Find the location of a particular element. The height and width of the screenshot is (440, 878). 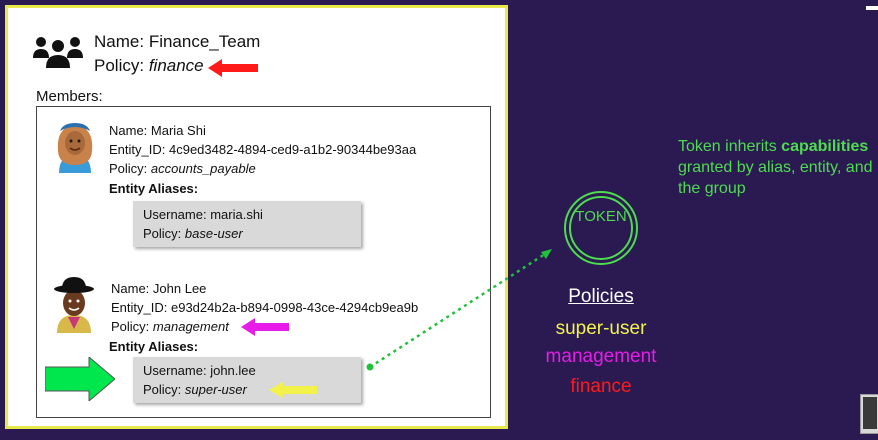

member-policy: Policy: accounts_payable is located at coordinates (182, 168).